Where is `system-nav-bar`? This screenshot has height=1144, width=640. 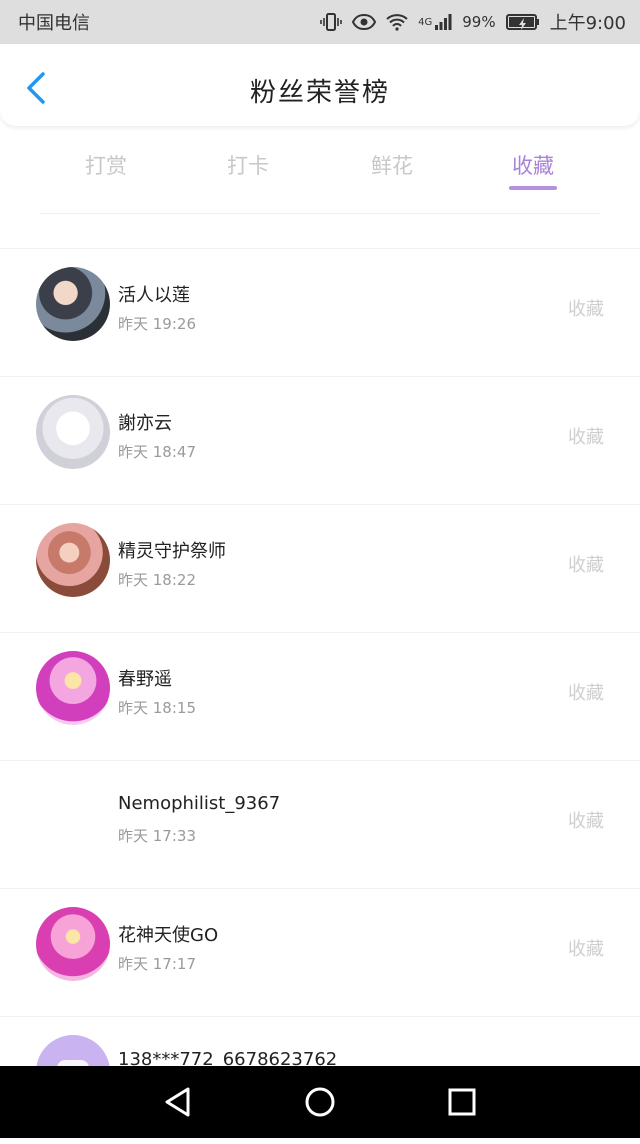
system-nav-bar is located at coordinates (320, 1102).